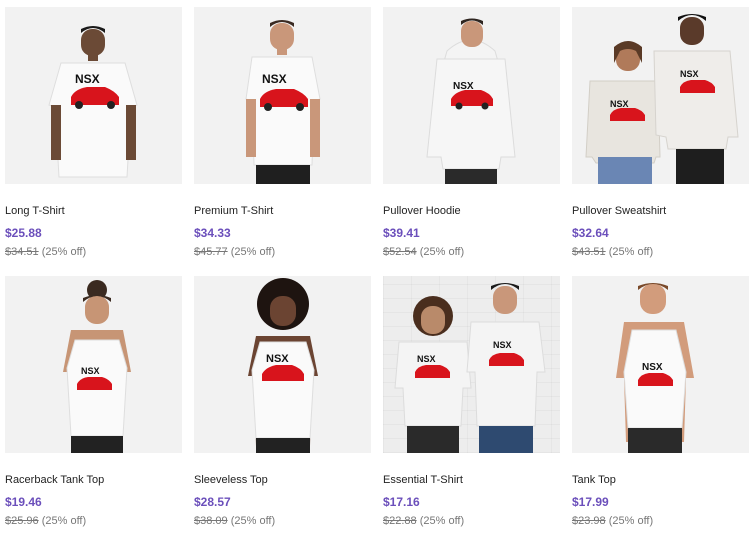 The image size is (750, 538). I want to click on product-title: Long T-Shirt, so click(35, 211).